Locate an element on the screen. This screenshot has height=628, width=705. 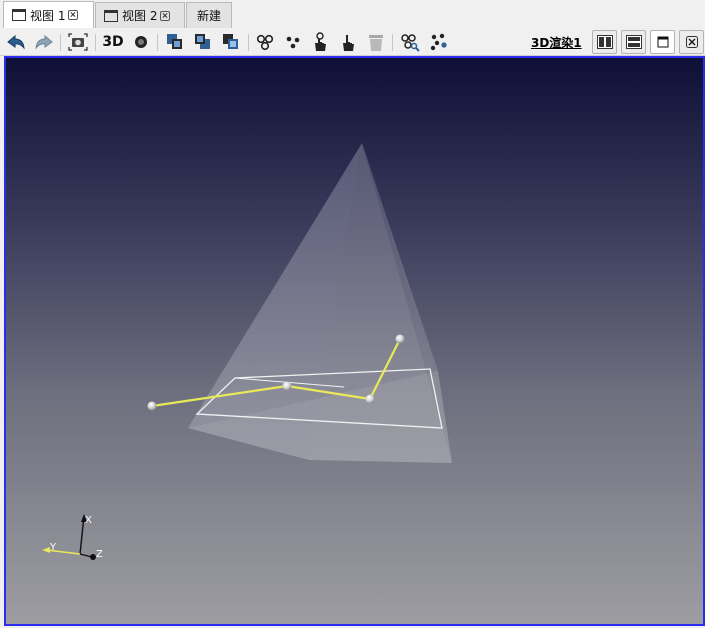
search-points-icon is located at coordinates (410, 42).